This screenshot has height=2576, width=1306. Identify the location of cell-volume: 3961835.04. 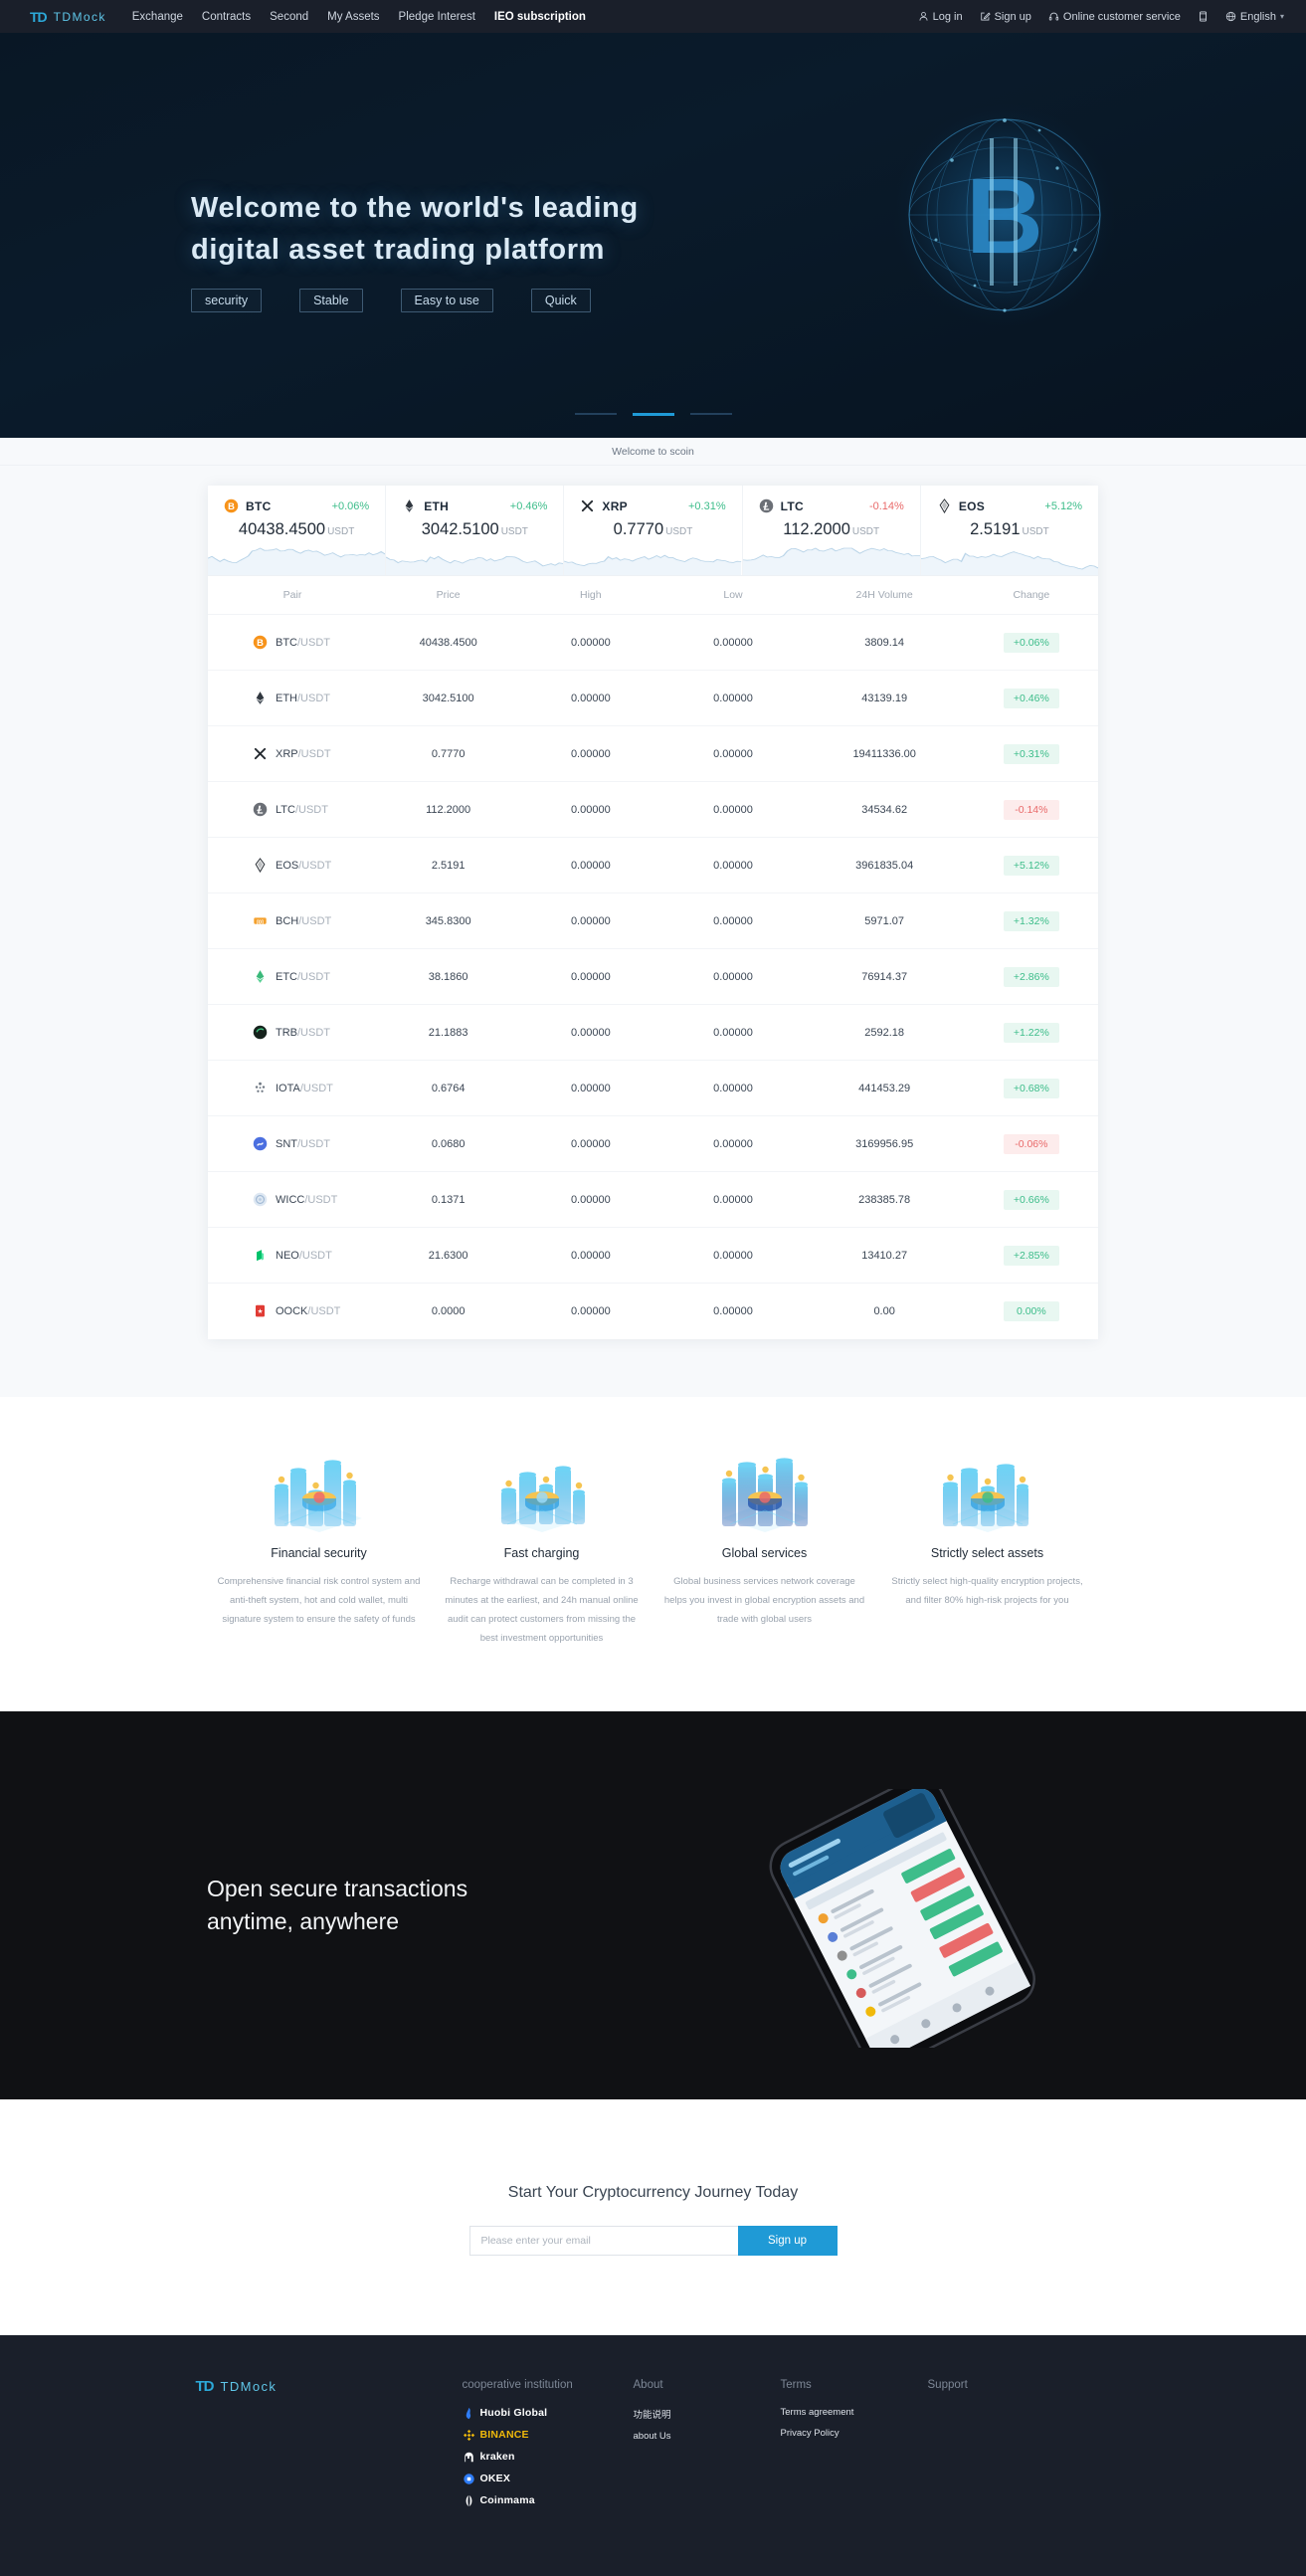
(884, 865).